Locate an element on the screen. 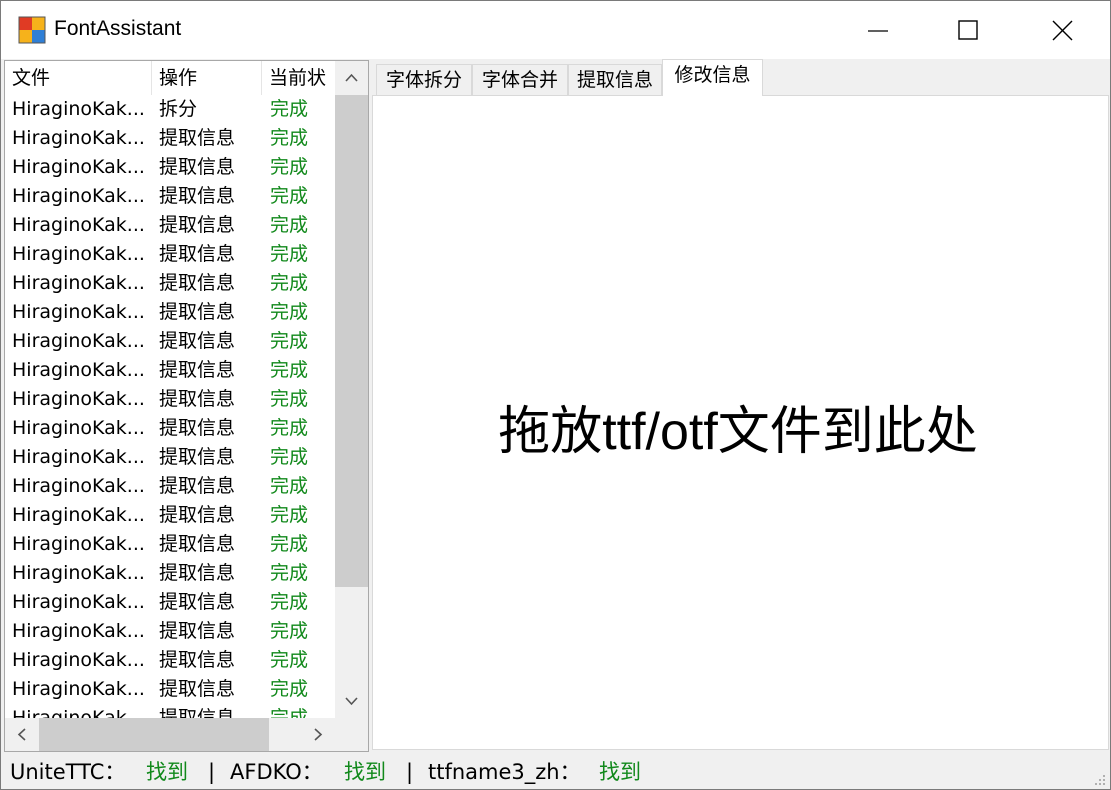 The height and width of the screenshot is (790, 1111). chevron-right-icon is located at coordinates (318, 734).